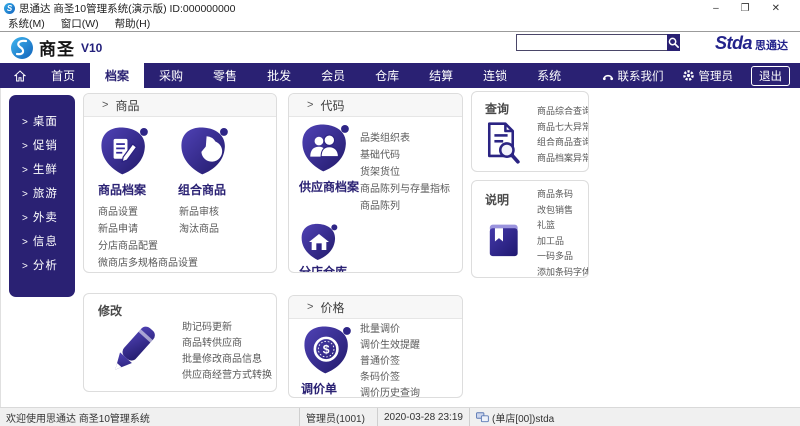 The width and height of the screenshot is (800, 426). What do you see at coordinates (716, 8) in the screenshot?
I see `minimize-button: –` at bounding box center [716, 8].